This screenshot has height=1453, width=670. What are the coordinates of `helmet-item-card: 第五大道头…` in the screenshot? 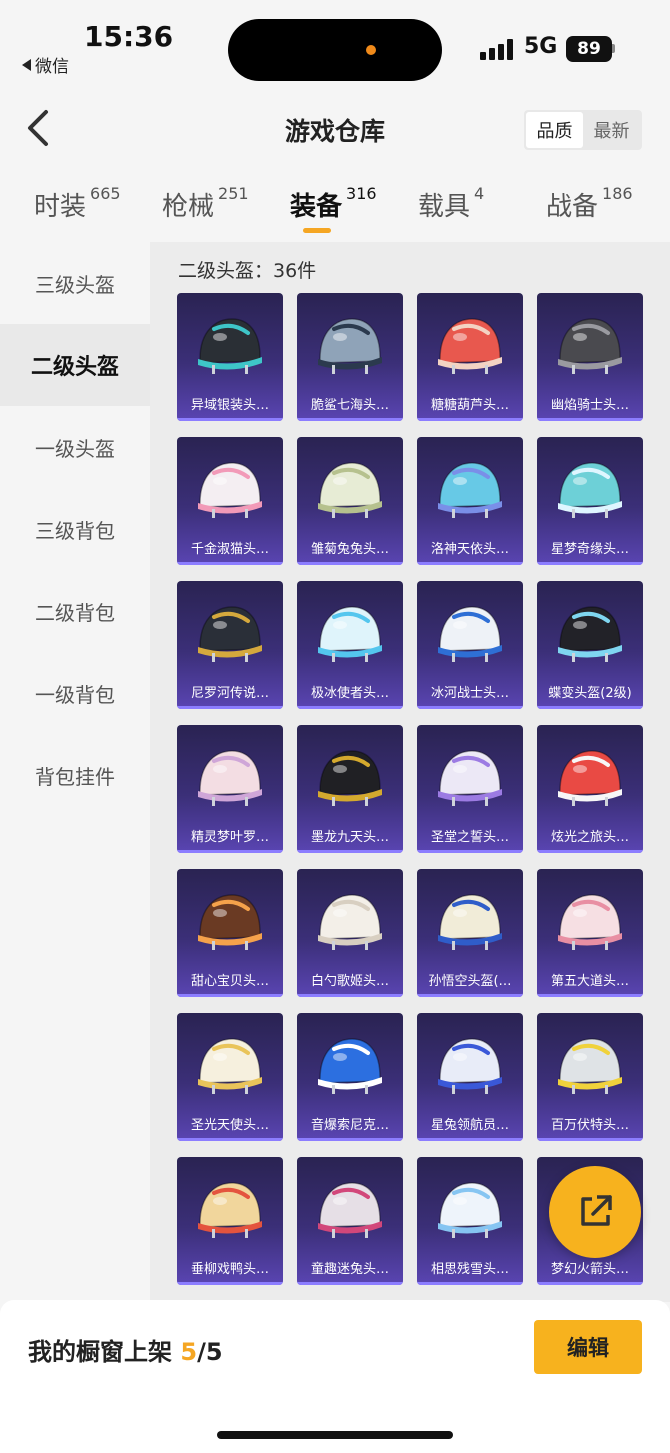 It's located at (590, 933).